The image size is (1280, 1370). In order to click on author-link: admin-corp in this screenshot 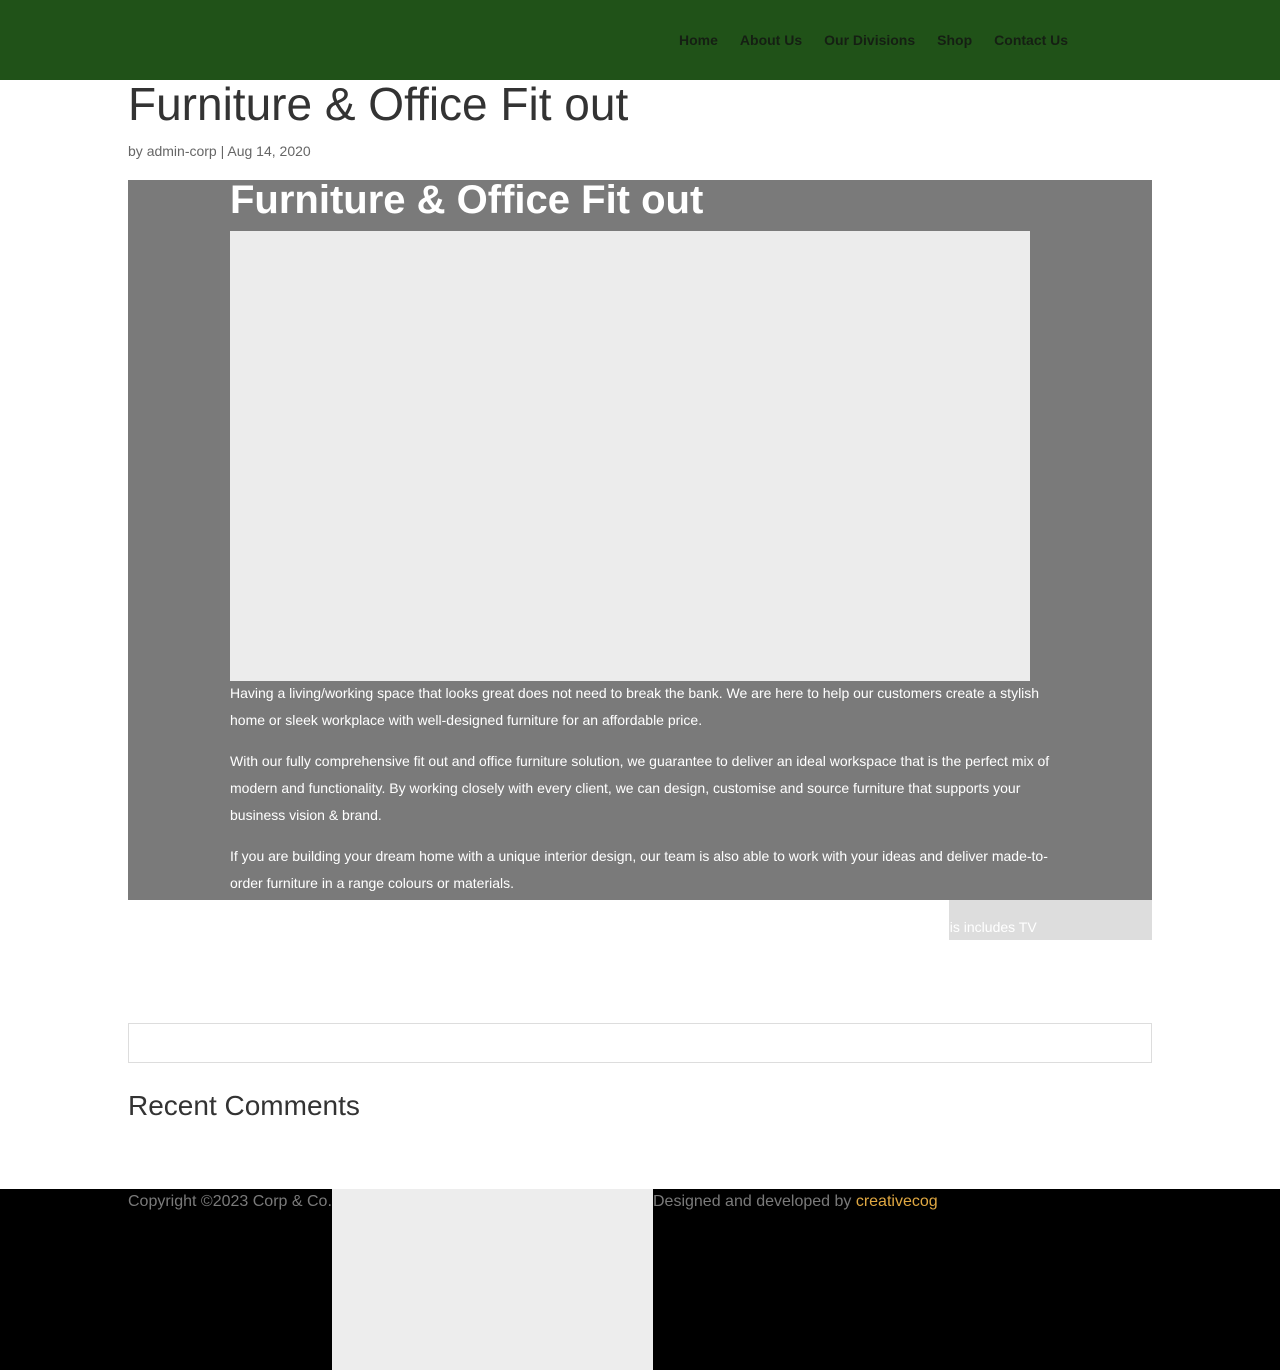, I will do `click(182, 151)`.